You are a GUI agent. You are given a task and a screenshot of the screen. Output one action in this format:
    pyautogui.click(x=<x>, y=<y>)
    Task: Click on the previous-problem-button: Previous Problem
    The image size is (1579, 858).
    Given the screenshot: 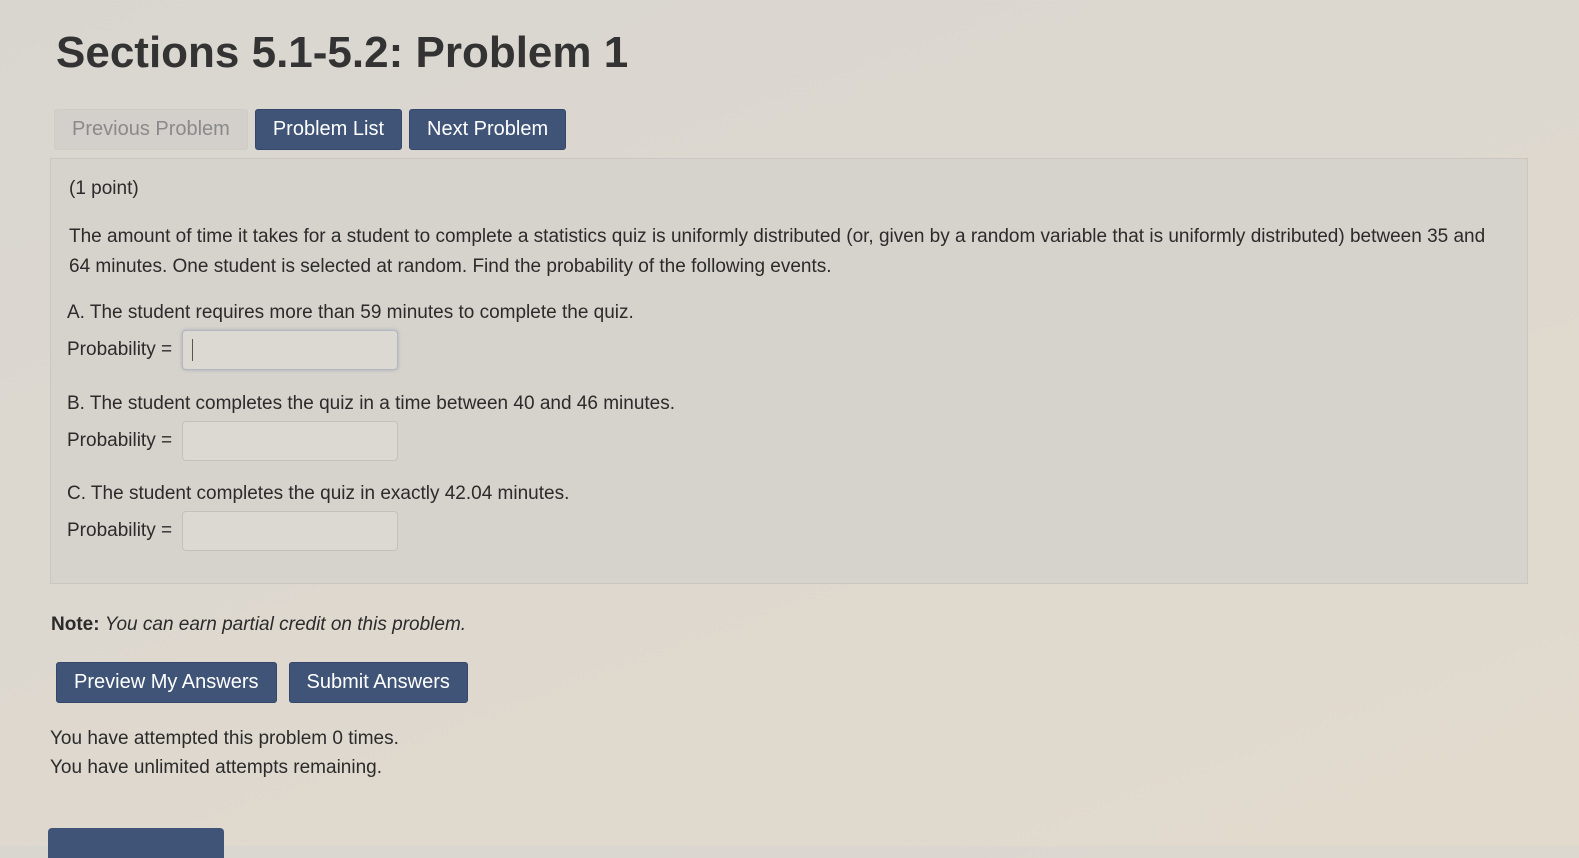 What is the action you would take?
    pyautogui.click(x=151, y=129)
    